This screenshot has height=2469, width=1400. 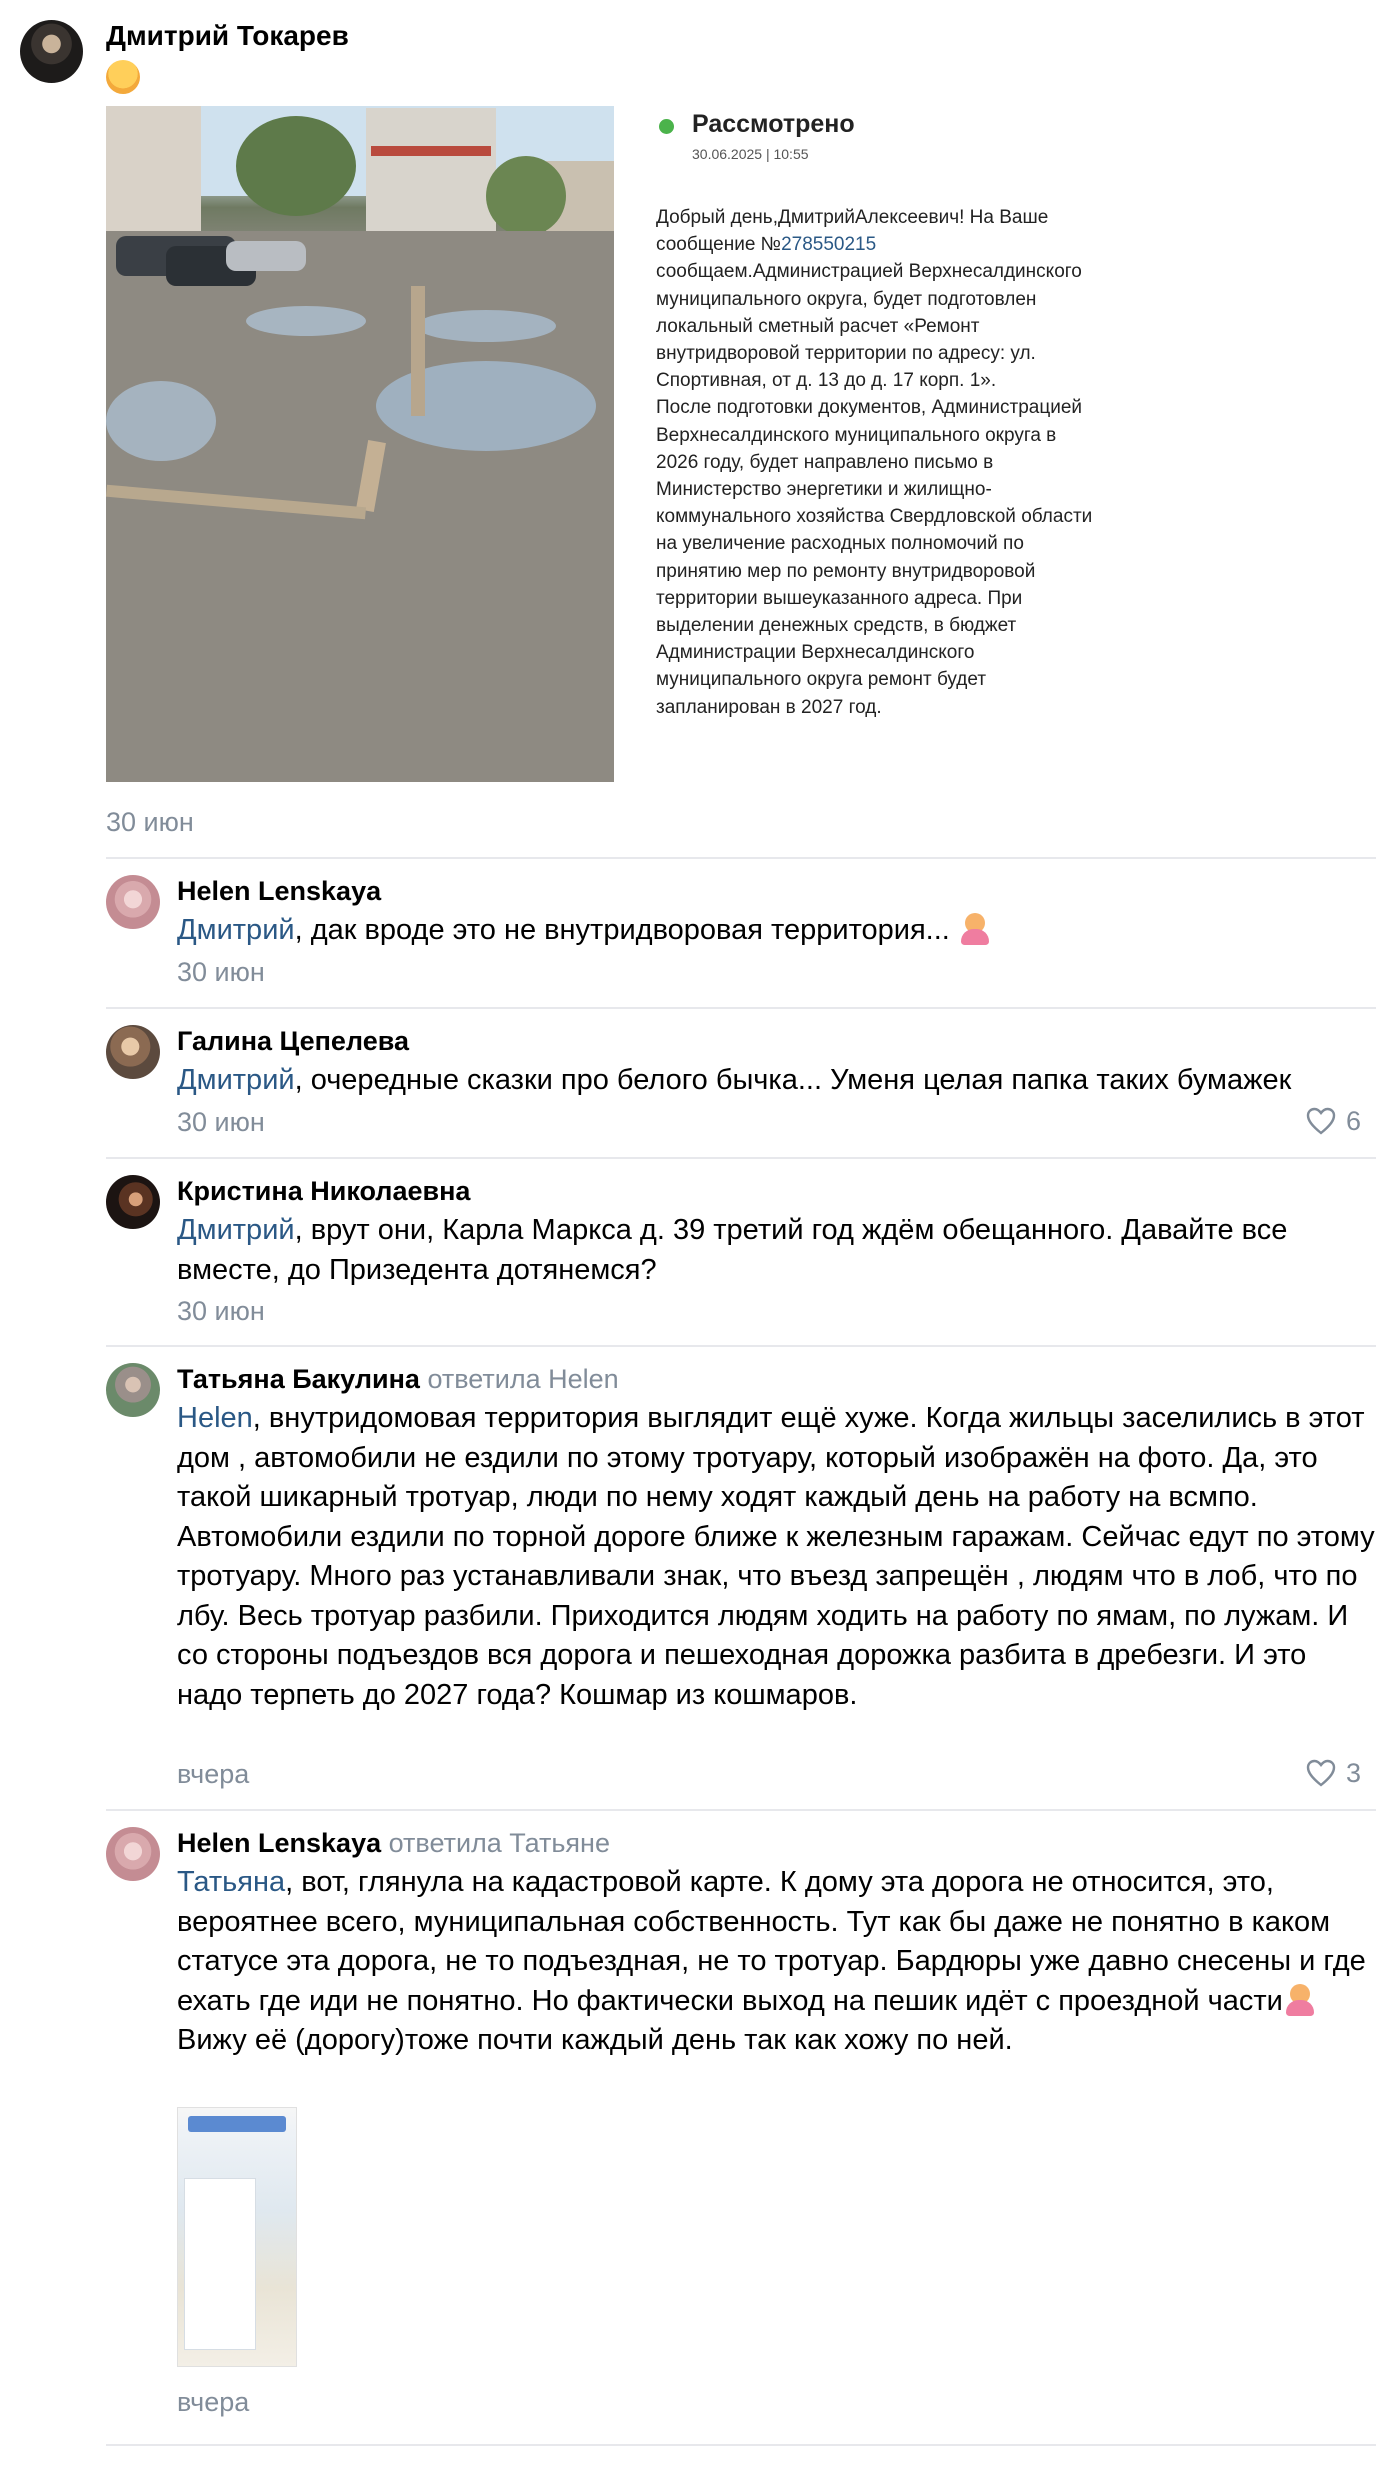 I want to click on comment-author: Галина Цепелева, so click(x=293, y=1041).